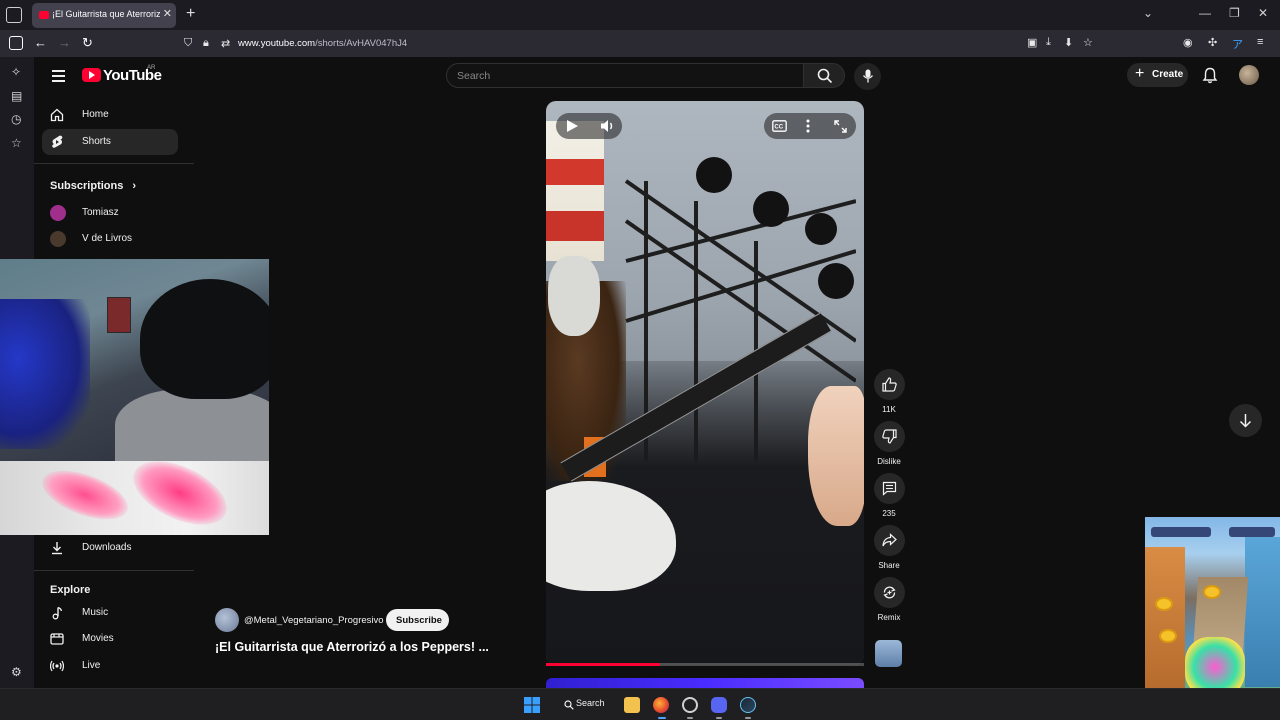 The image size is (1280, 720). I want to click on sidebar-item-home: Home, so click(110, 115).